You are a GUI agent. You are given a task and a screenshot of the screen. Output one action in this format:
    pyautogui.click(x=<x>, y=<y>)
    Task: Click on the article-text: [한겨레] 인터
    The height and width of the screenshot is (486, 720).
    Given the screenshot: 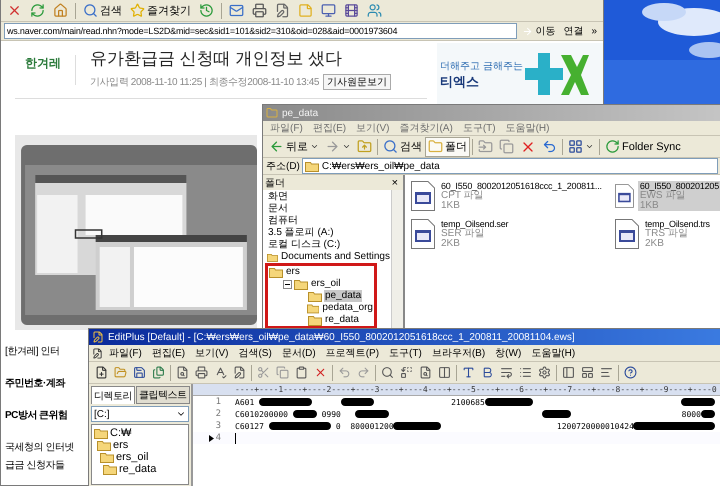 What is the action you would take?
    pyautogui.click(x=32, y=351)
    